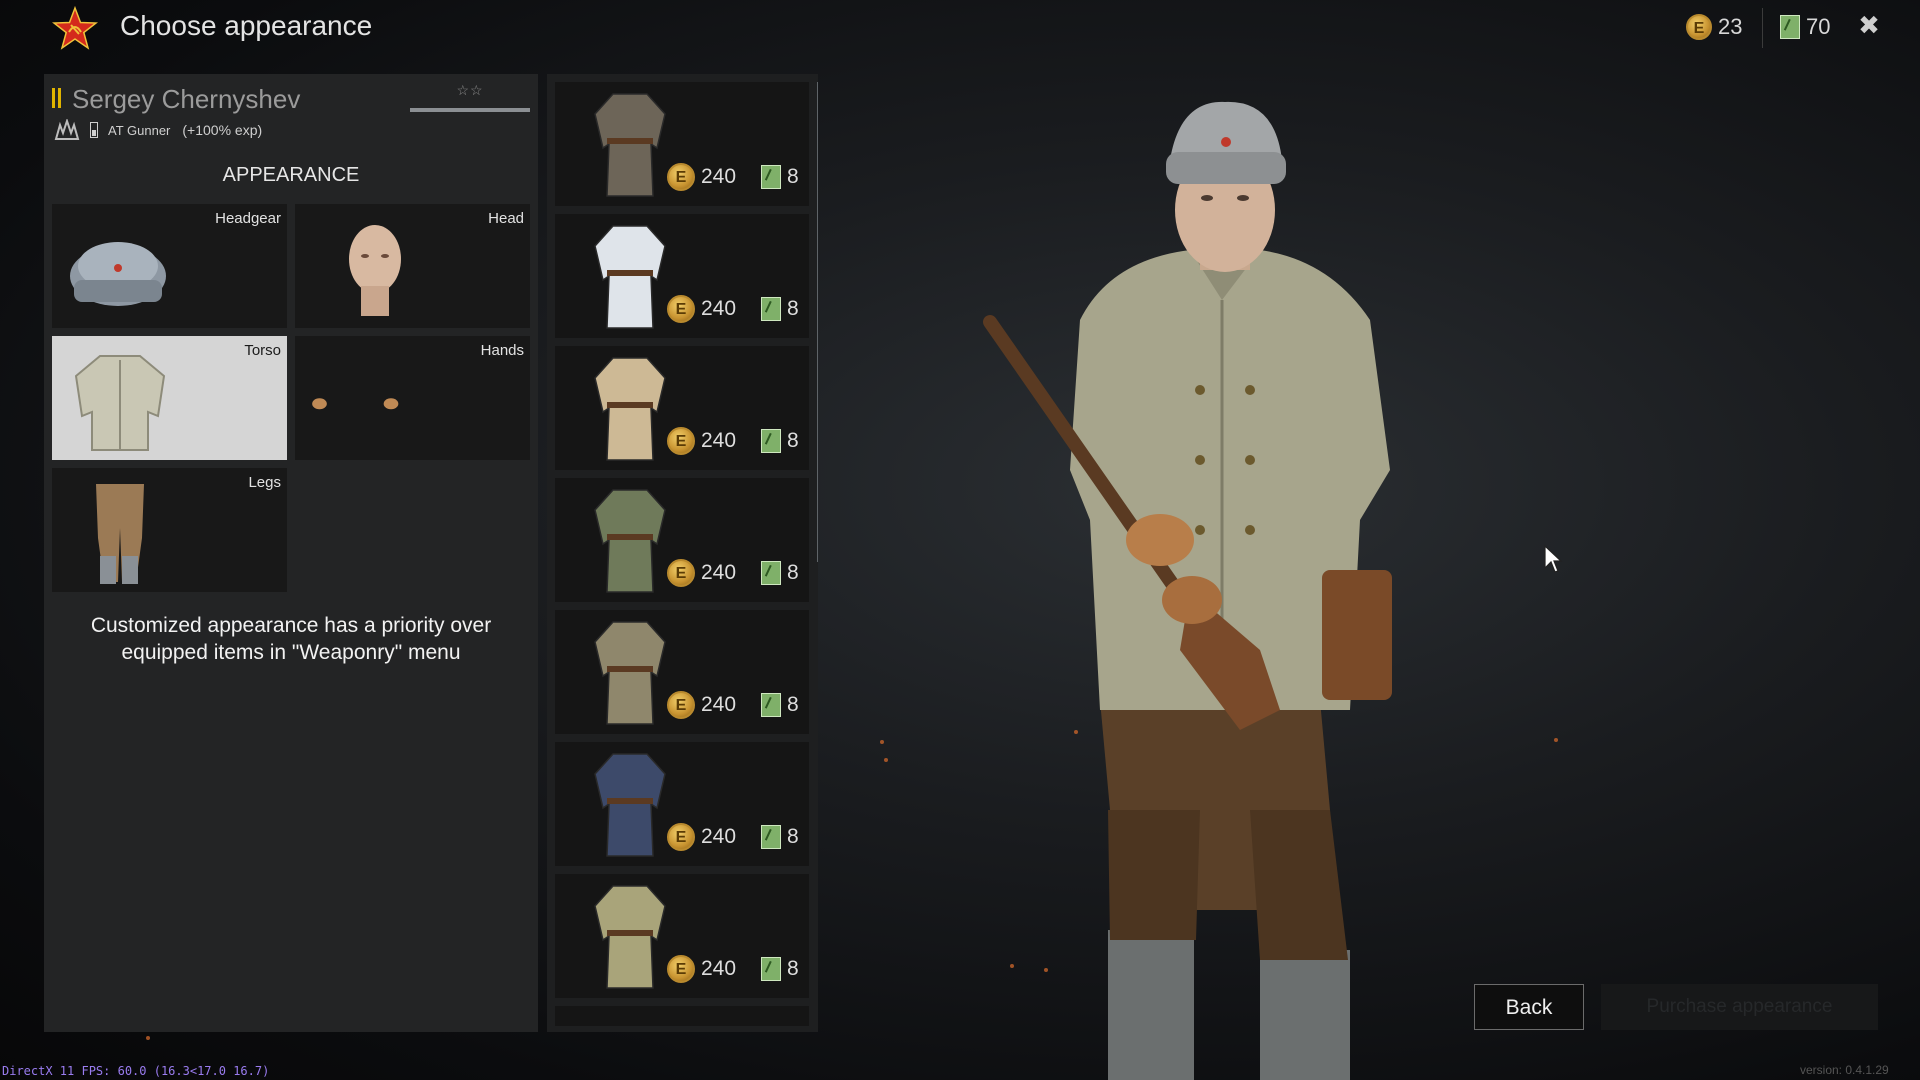 The image size is (1920, 1080). I want to click on rank-icon, so click(58, 99).